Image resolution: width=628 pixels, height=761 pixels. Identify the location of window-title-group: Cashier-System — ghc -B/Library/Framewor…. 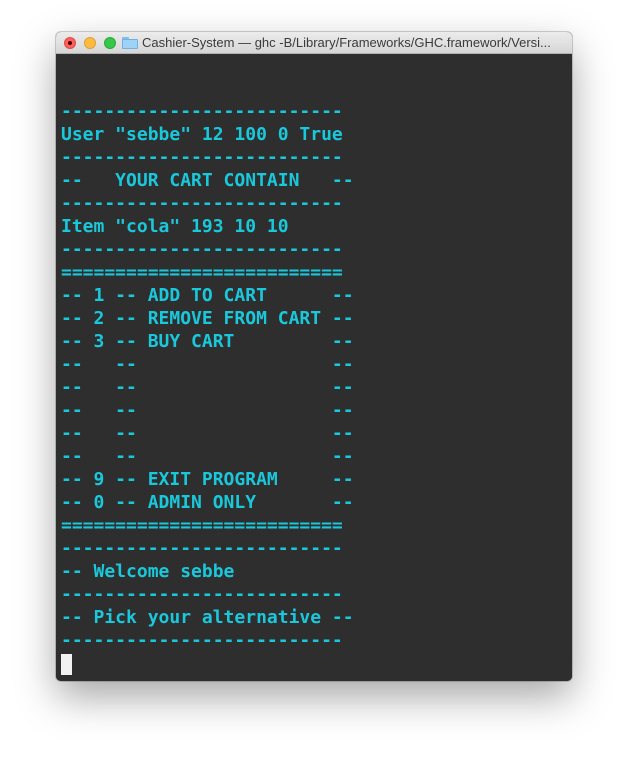
(336, 42).